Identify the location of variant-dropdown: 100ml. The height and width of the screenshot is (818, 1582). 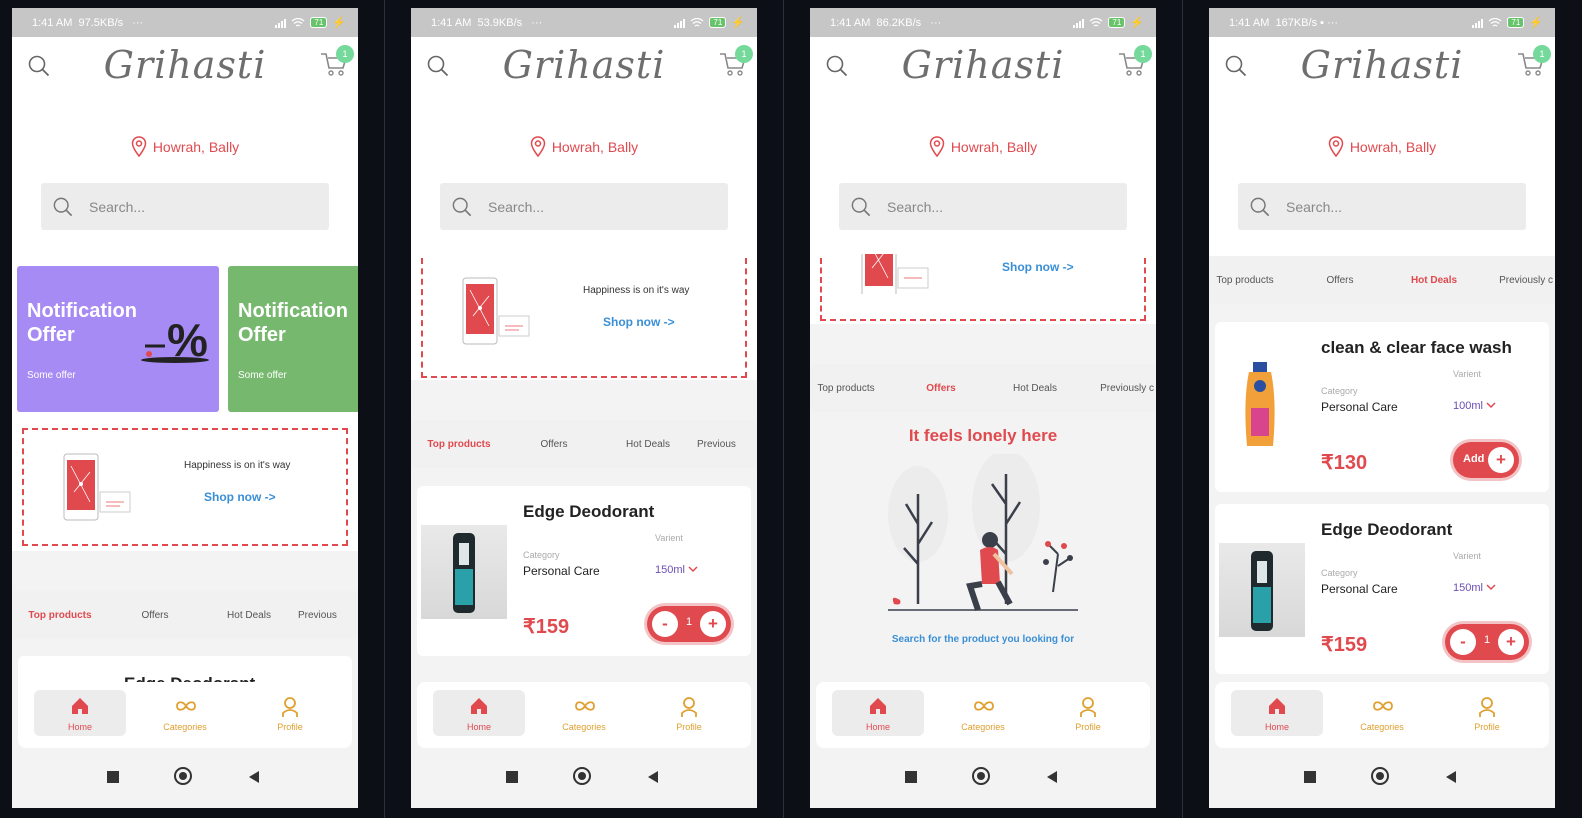
(1474, 406).